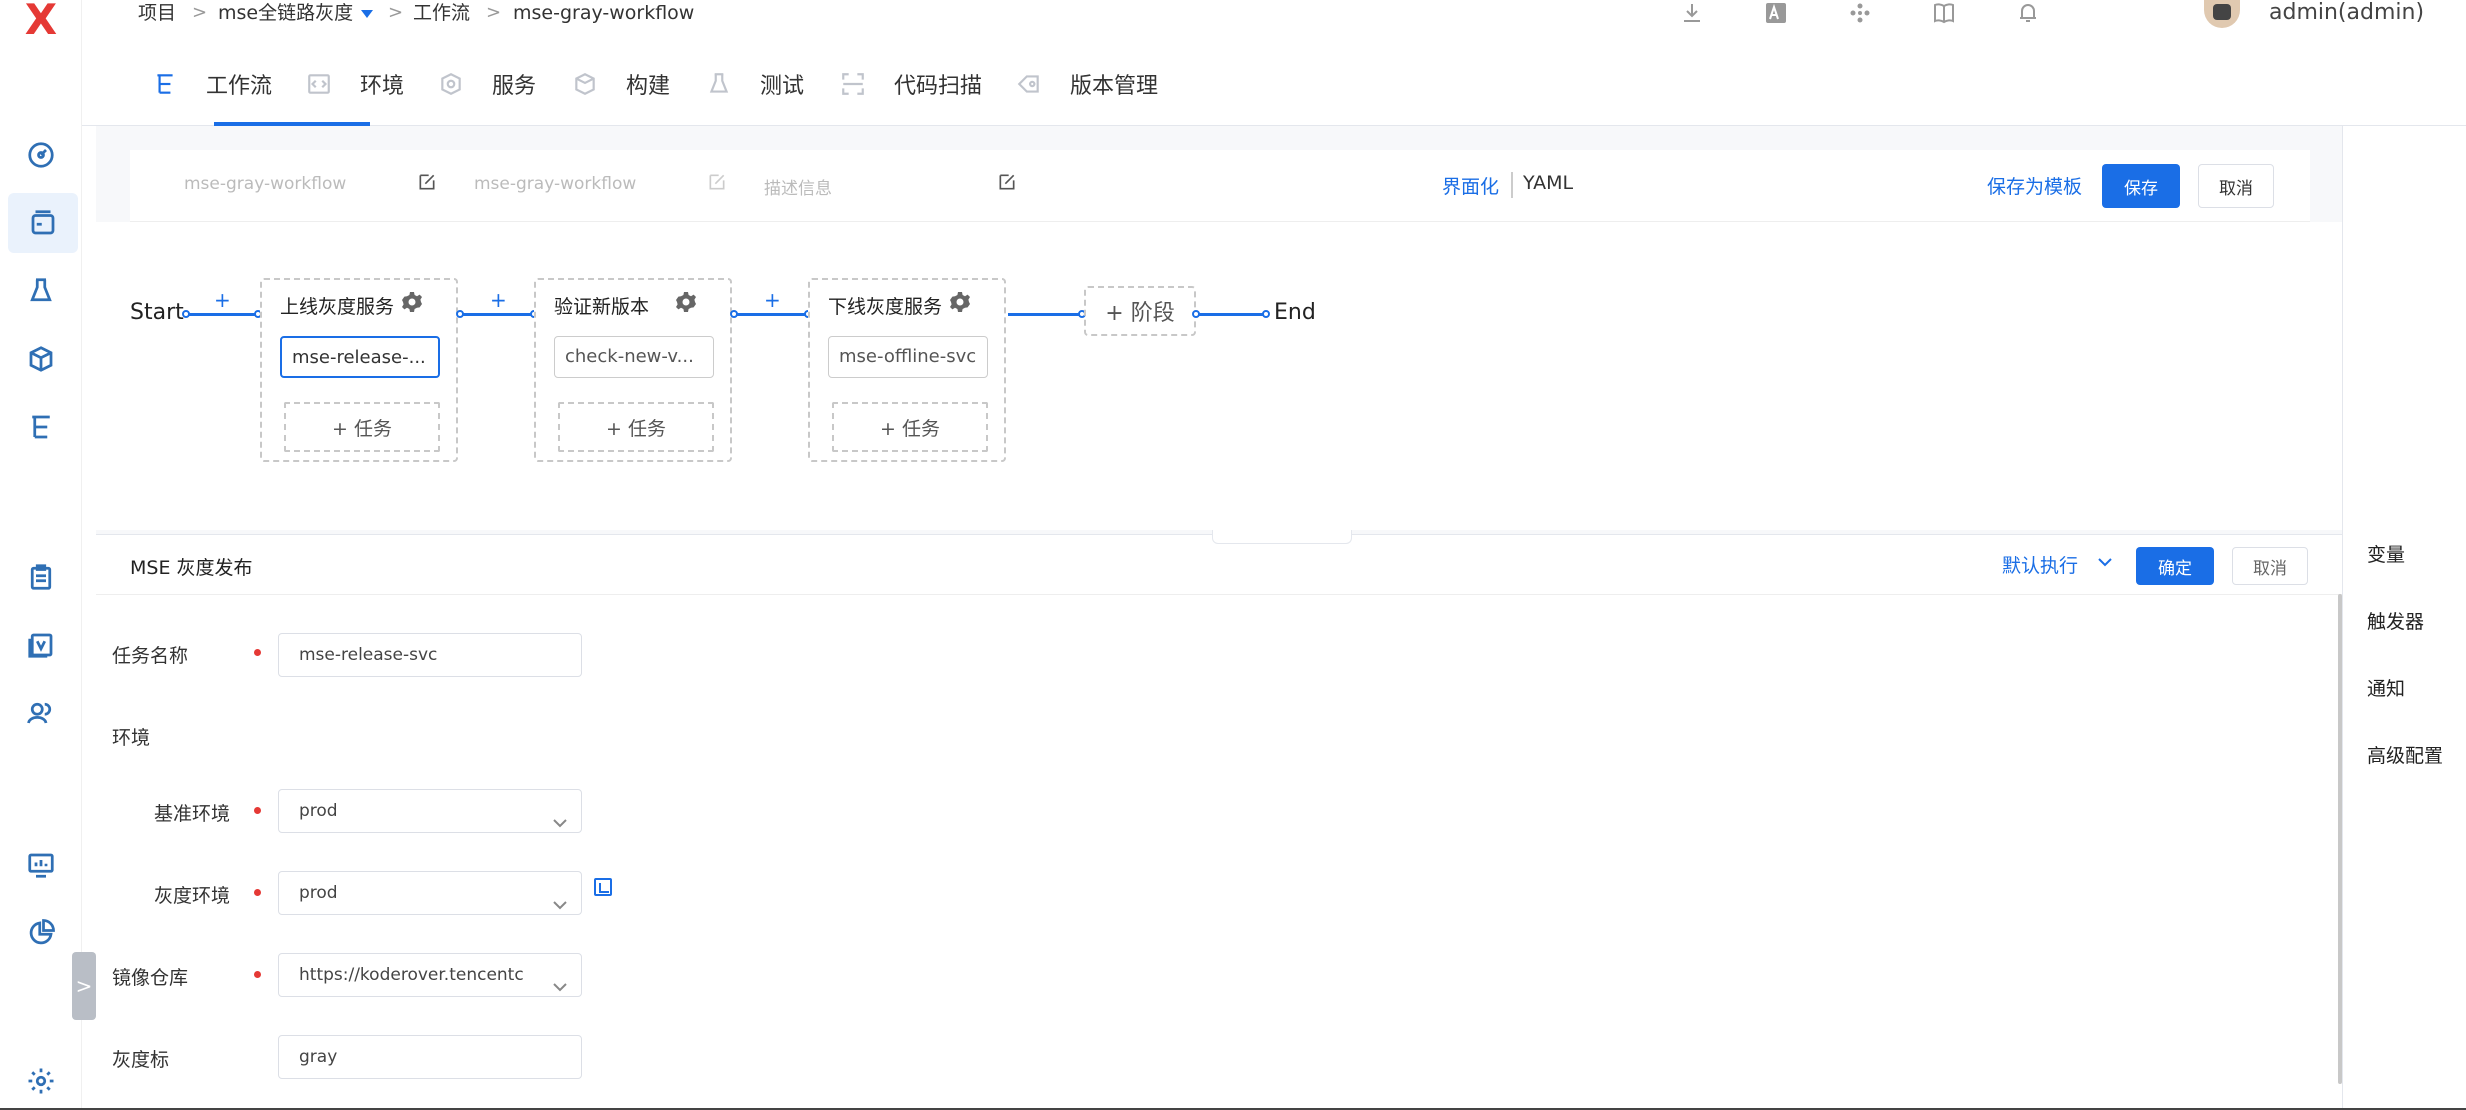  What do you see at coordinates (430, 893) in the screenshot?
I see `gray-env-select: prod` at bounding box center [430, 893].